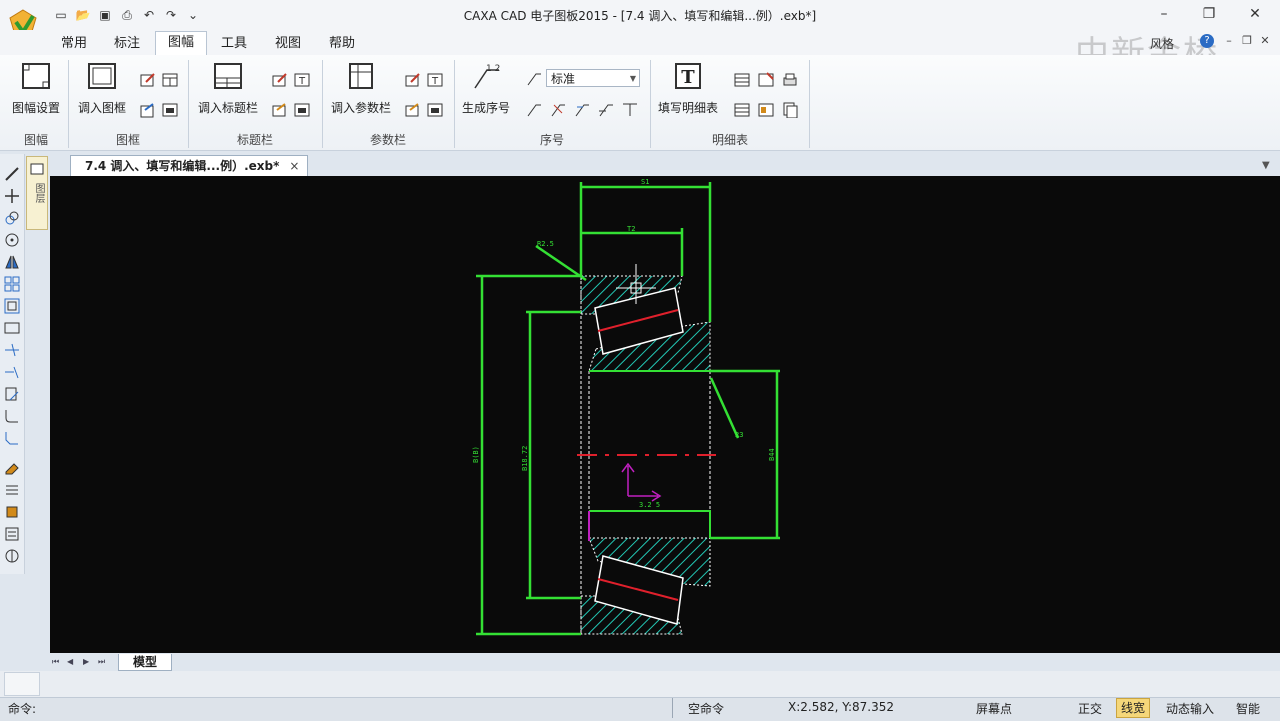 The image size is (1280, 721). What do you see at coordinates (12, 394) in the screenshot?
I see `break-tool-icon` at bounding box center [12, 394].